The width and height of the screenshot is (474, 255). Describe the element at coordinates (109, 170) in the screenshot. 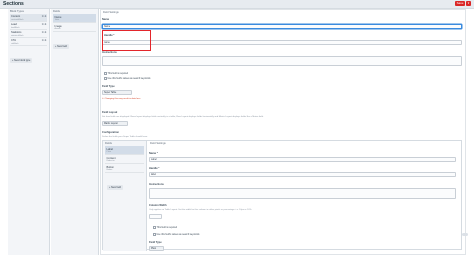

I see `sub-field-type: Button` at that location.